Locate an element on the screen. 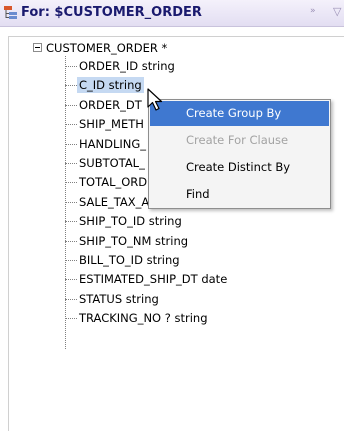 This screenshot has height=431, width=344. tree-node: ESTIMATED_SHIP_DT date is located at coordinates (153, 279).